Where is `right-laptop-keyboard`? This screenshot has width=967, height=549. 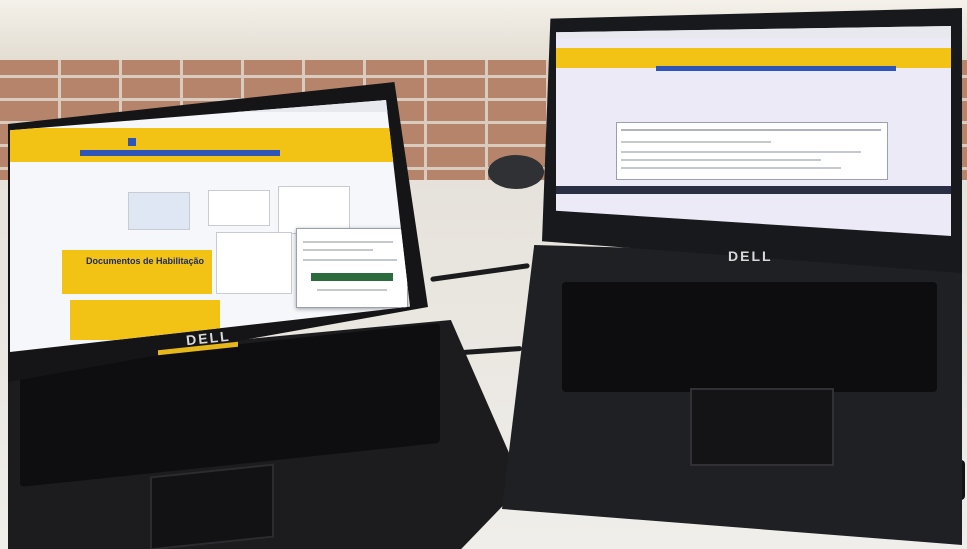 right-laptop-keyboard is located at coordinates (749, 337).